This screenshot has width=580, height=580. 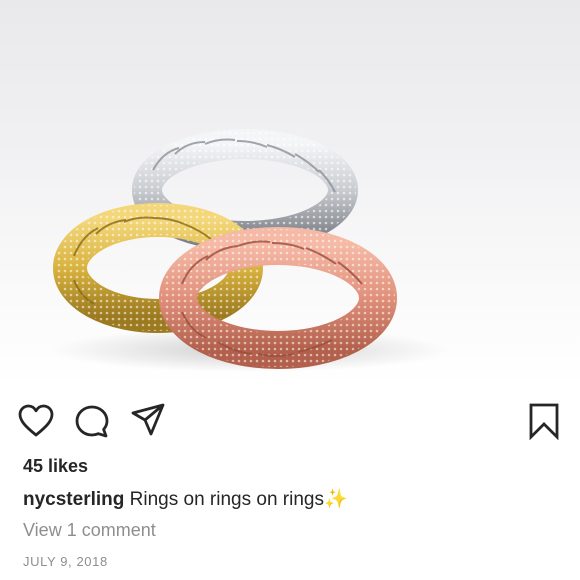 I want to click on heart-icon, so click(x=36, y=421).